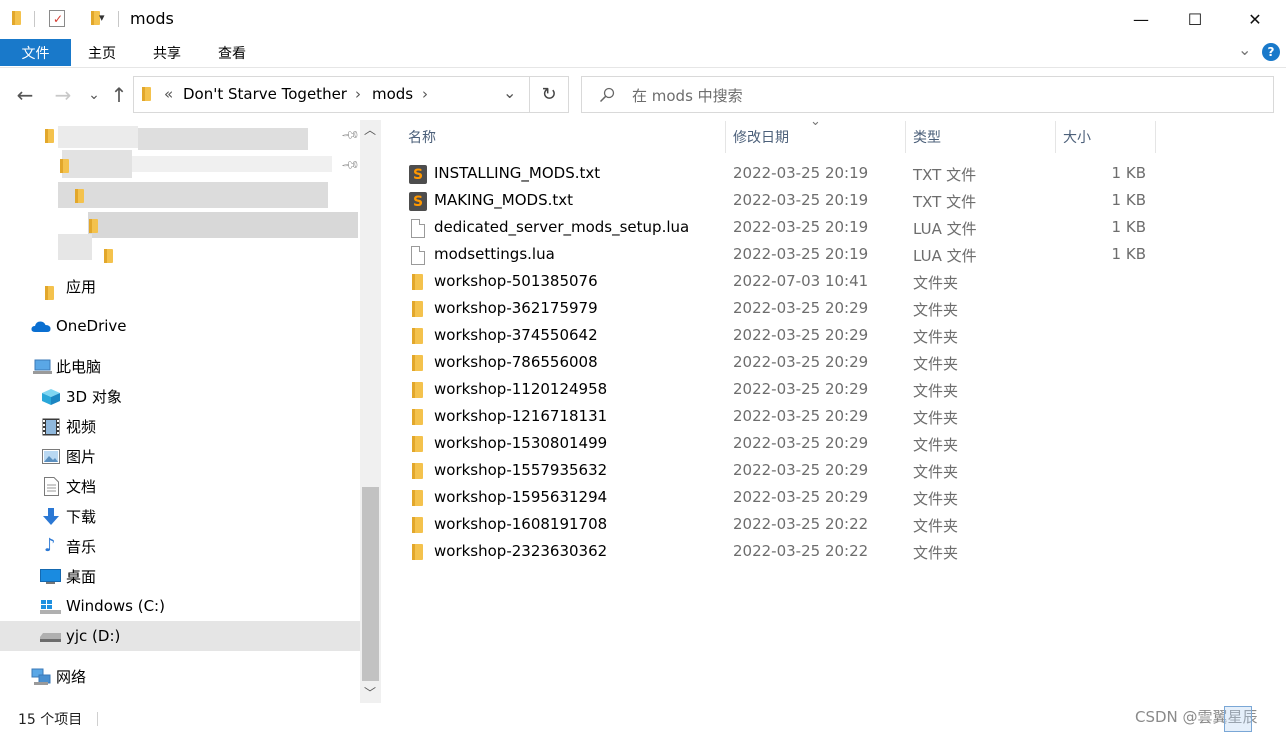 The image size is (1286, 734). What do you see at coordinates (180, 426) in the screenshot?
I see `nav-item-videos: 视频` at bounding box center [180, 426].